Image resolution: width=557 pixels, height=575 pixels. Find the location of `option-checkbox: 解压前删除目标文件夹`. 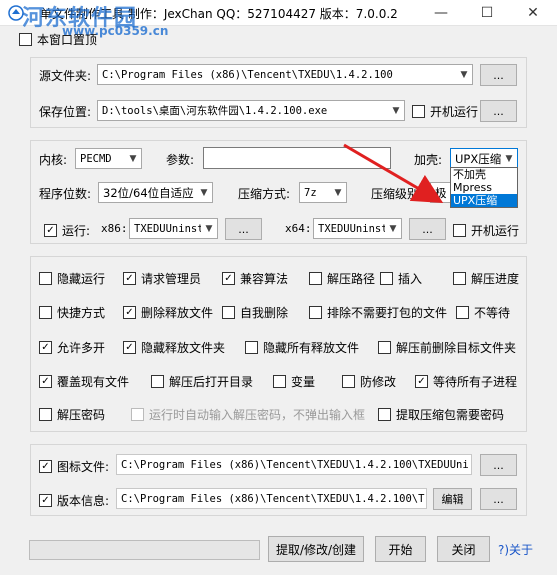

option-checkbox: 解压前删除目标文件夹 is located at coordinates (447, 347).